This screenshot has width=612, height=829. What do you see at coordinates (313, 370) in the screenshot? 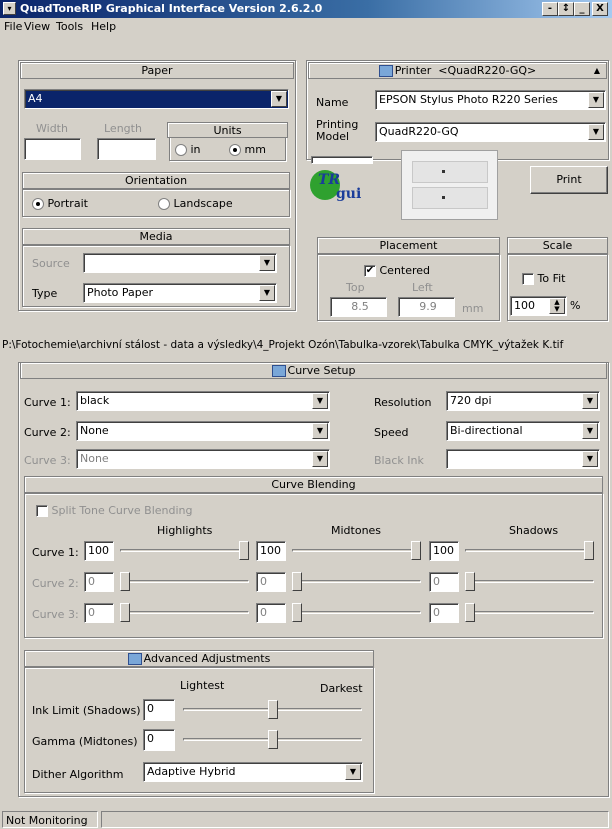
I see `curve-setup-header: Curve Setup` at bounding box center [313, 370].